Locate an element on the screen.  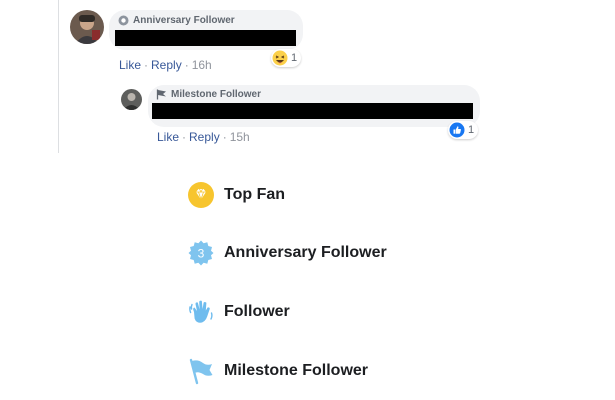
badge-line: Anniversary Follower is located at coordinates (176, 20).